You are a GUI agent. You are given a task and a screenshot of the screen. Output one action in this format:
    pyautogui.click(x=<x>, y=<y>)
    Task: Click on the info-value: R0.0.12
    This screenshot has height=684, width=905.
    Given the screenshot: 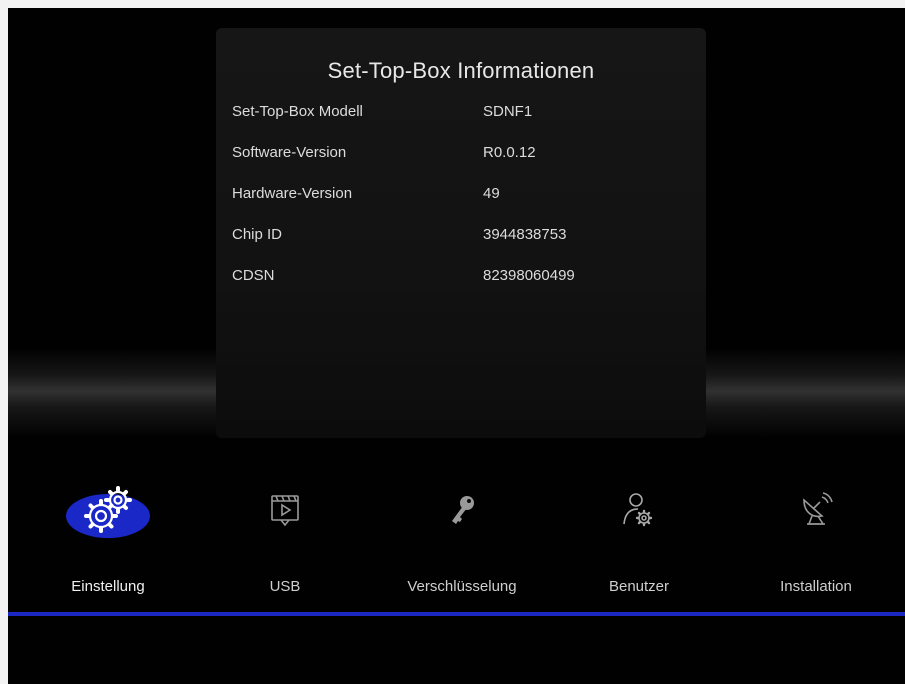 What is the action you would take?
    pyautogui.click(x=509, y=152)
    